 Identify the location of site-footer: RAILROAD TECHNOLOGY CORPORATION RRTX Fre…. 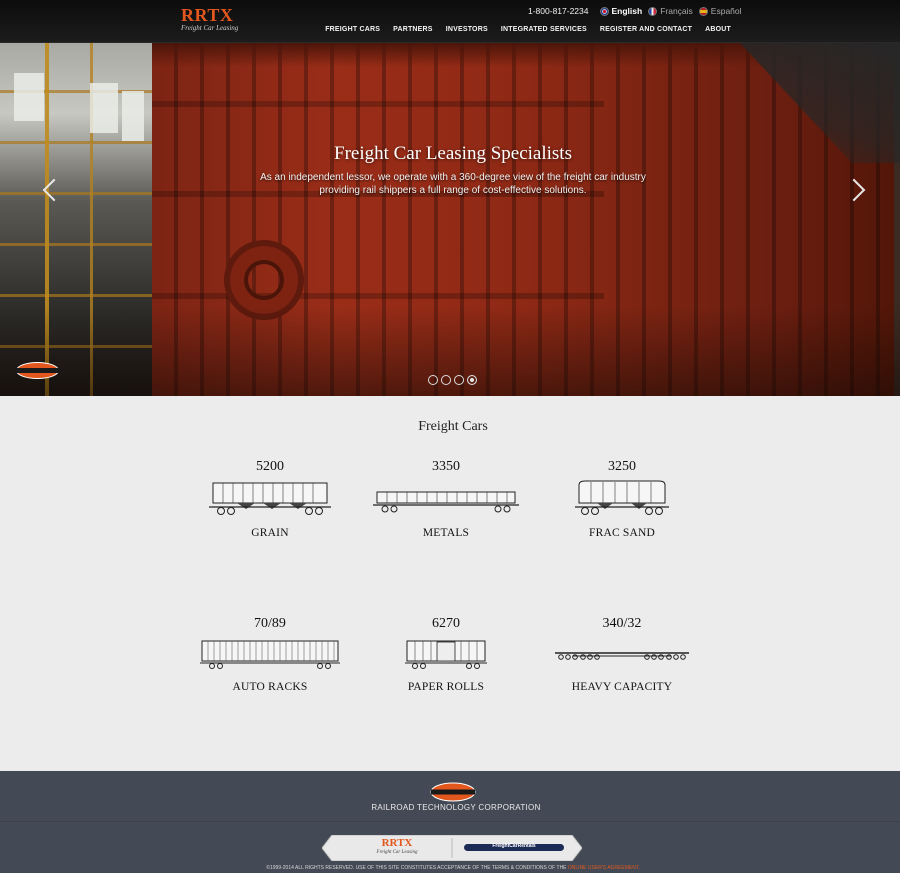
(450, 822).